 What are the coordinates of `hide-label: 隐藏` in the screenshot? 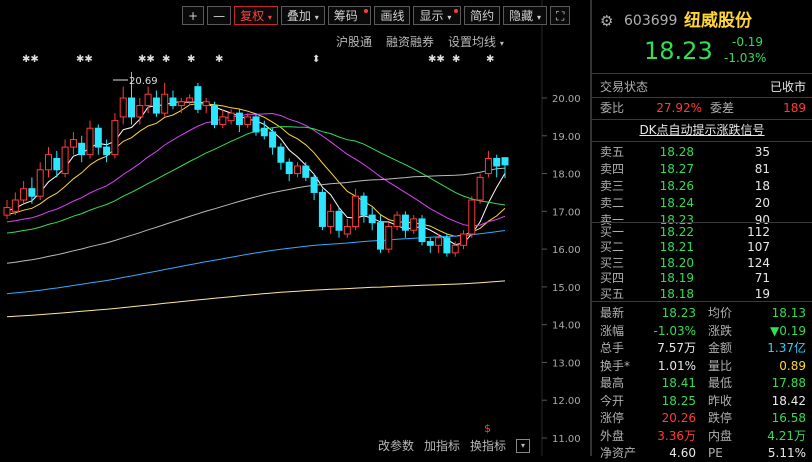 It's located at (521, 16).